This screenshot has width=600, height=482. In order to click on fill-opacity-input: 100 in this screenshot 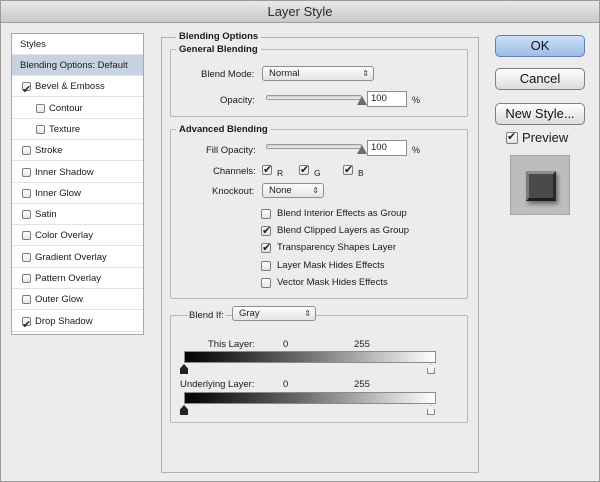, I will do `click(387, 148)`.